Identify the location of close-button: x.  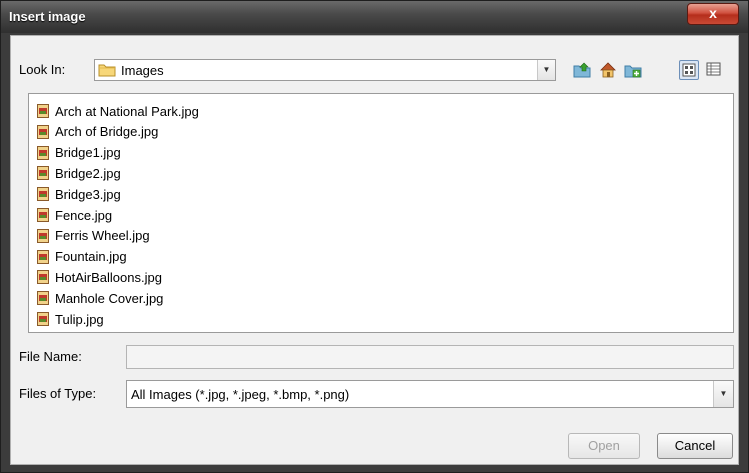
(713, 14).